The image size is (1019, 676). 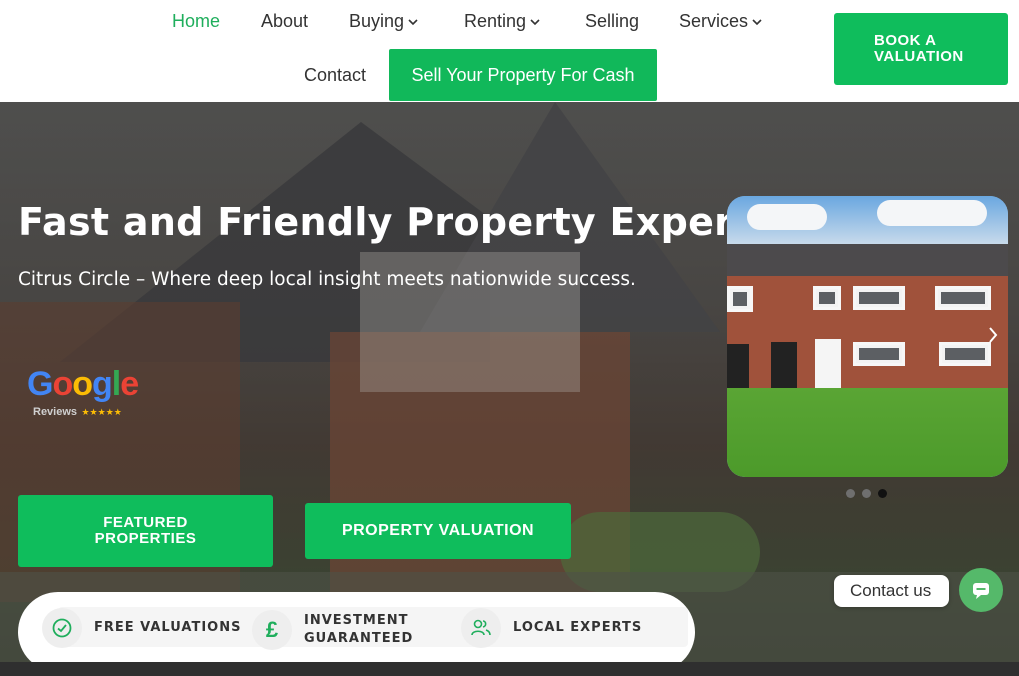 I want to click on chevron-right-icon, so click(x=993, y=335).